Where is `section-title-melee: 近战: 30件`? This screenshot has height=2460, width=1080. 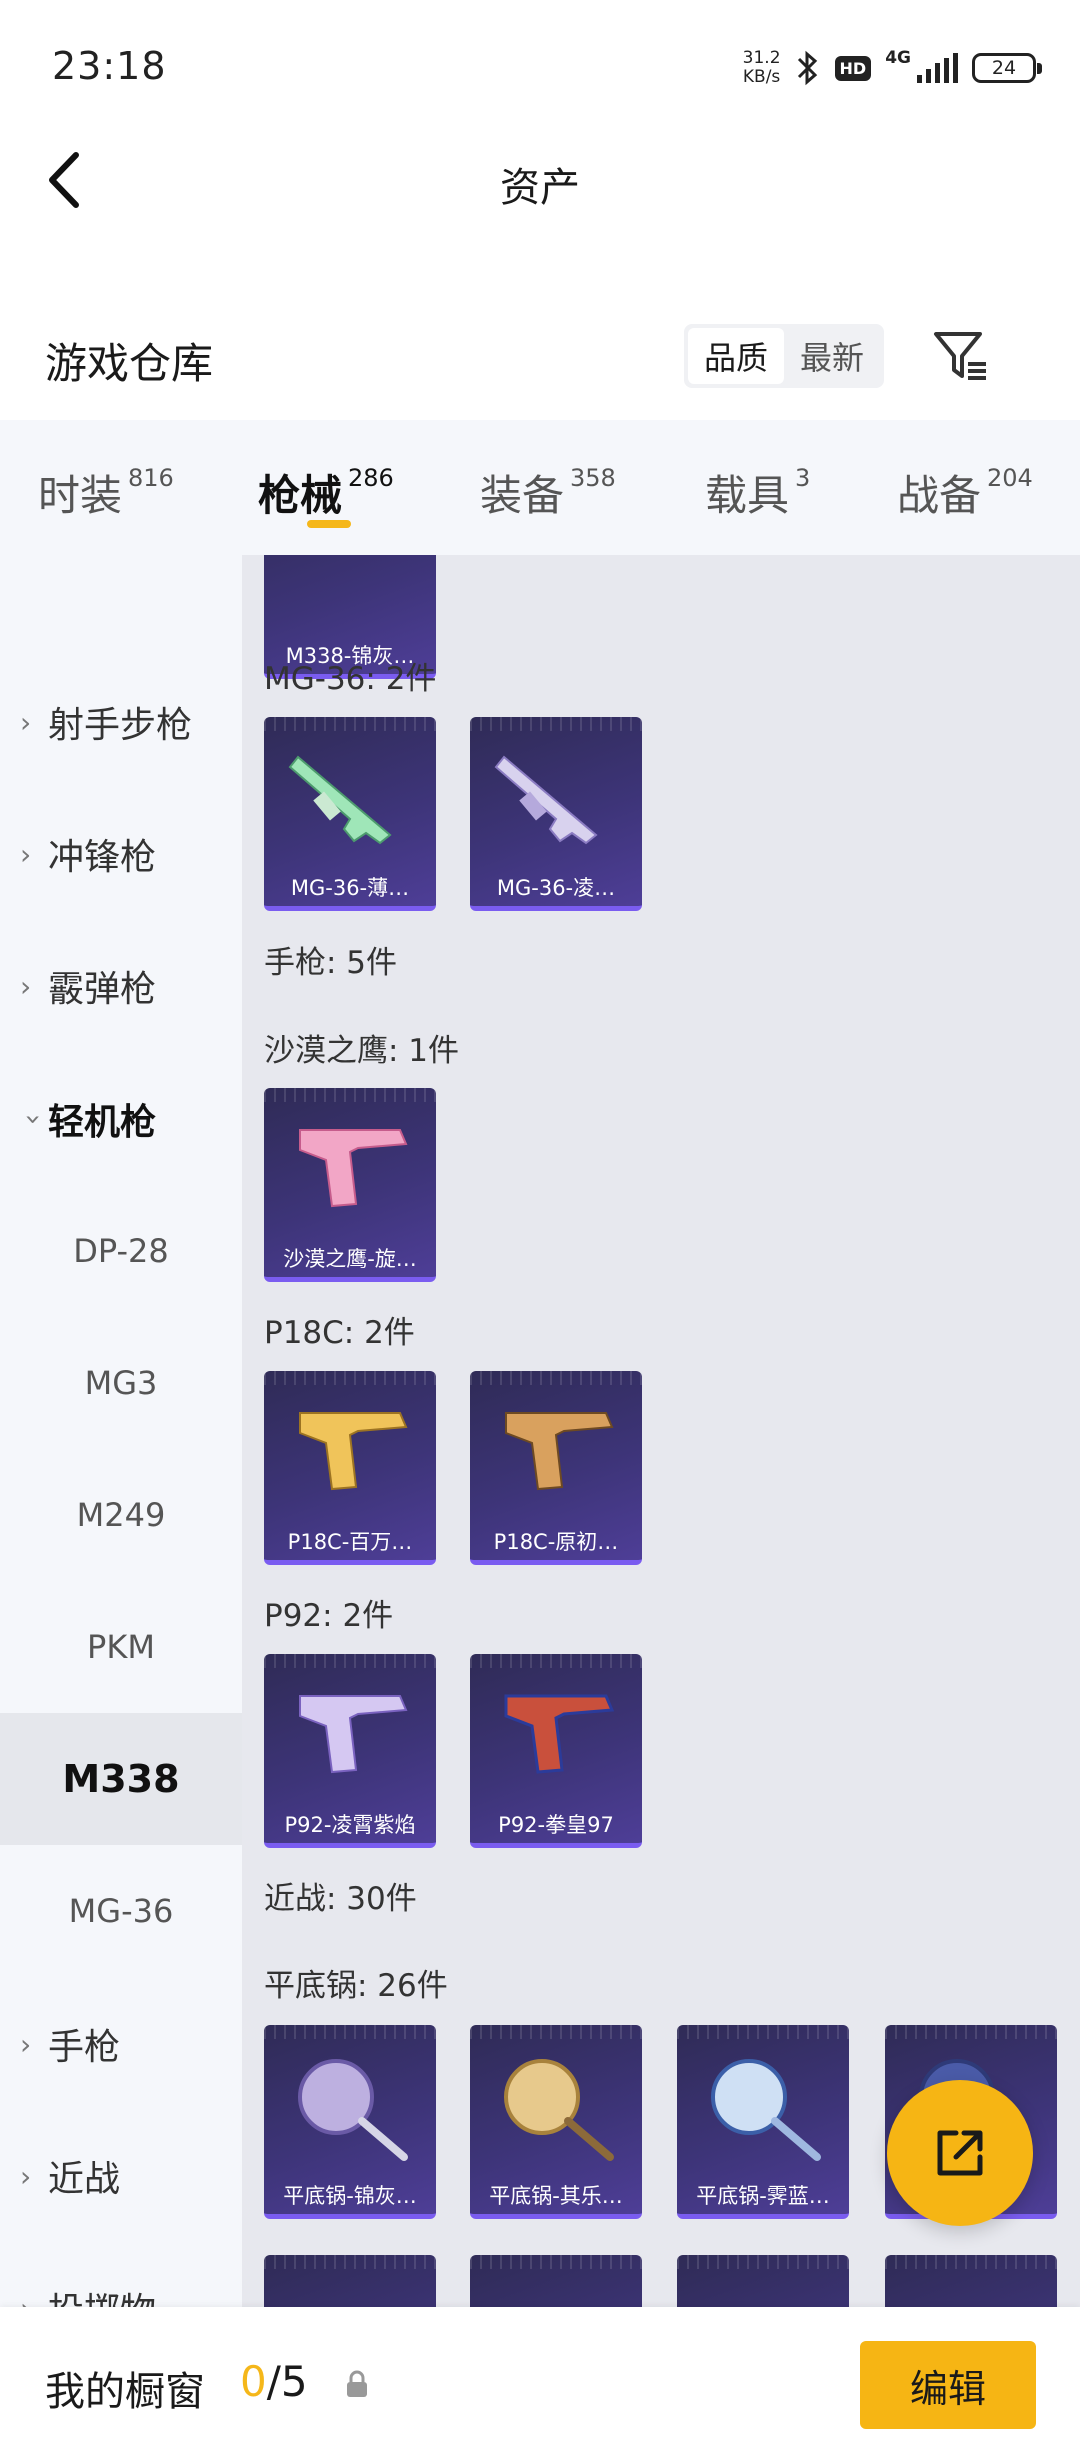
section-title-melee: 近战: 30件 is located at coordinates (340, 1899).